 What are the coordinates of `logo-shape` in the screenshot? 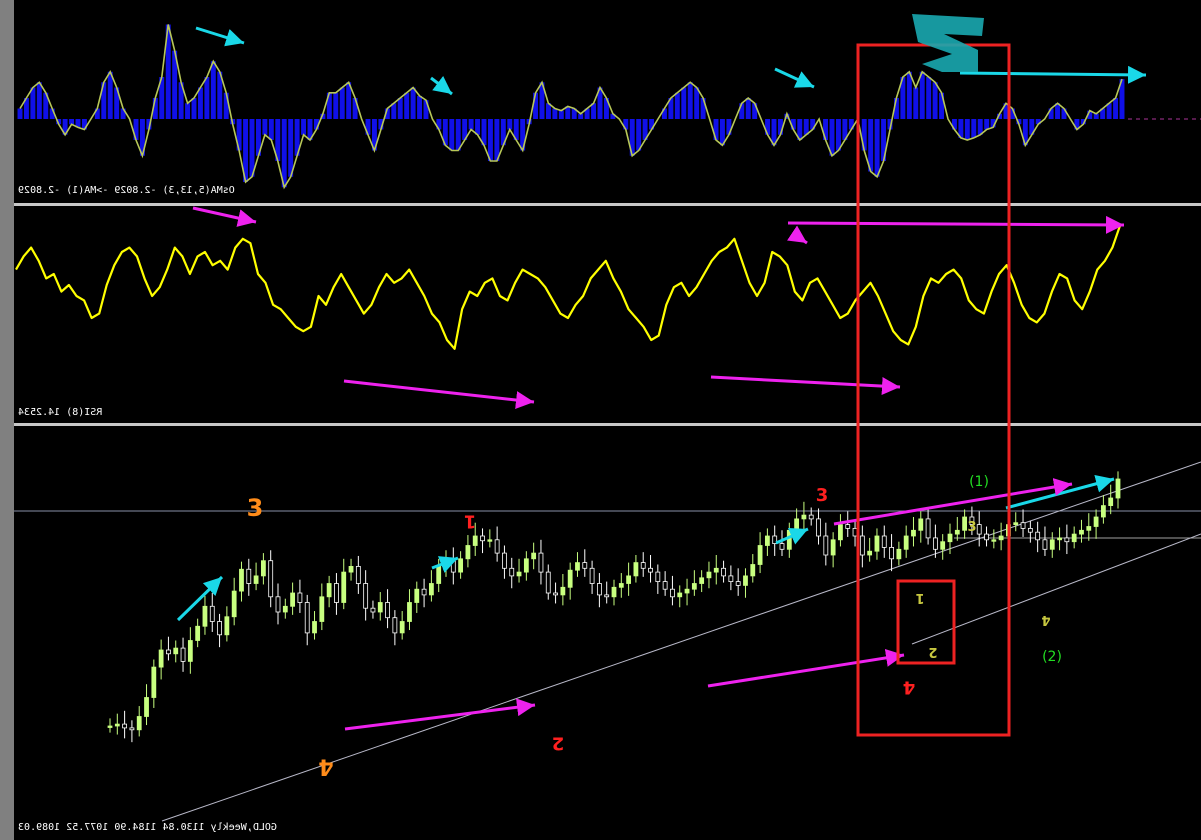 It's located at (948, 43).